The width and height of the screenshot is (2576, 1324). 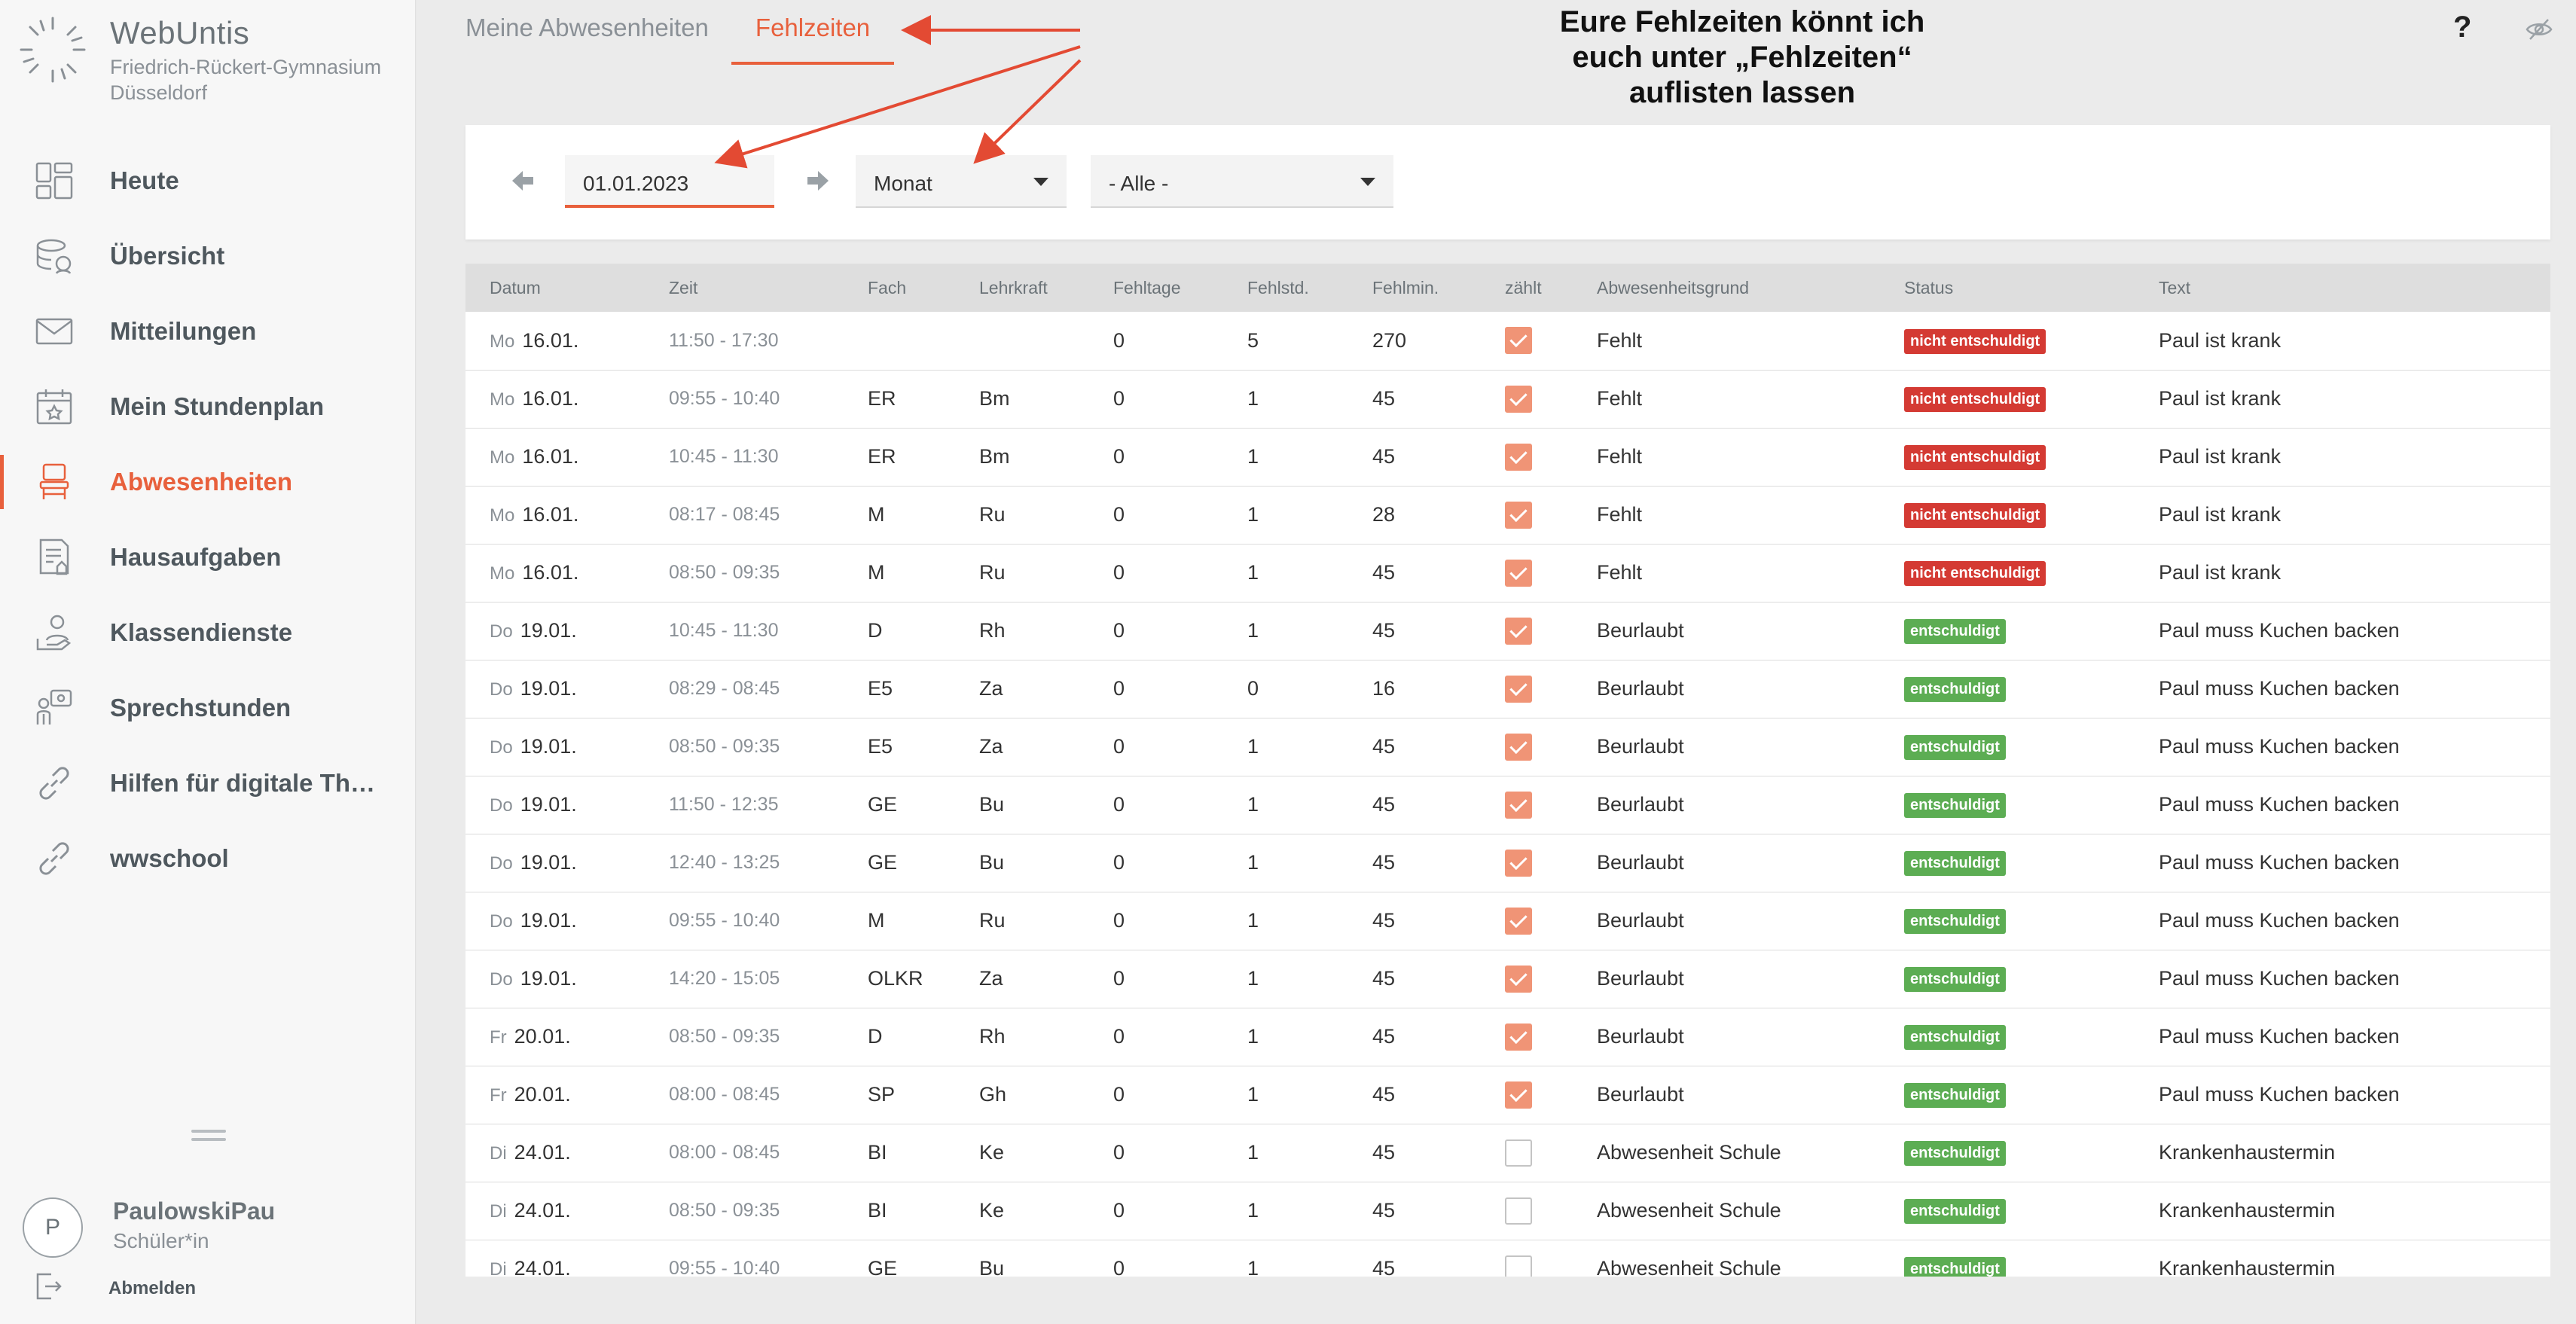 What do you see at coordinates (725, 514) in the screenshot?
I see `time-cell: 08:17 - 08:45` at bounding box center [725, 514].